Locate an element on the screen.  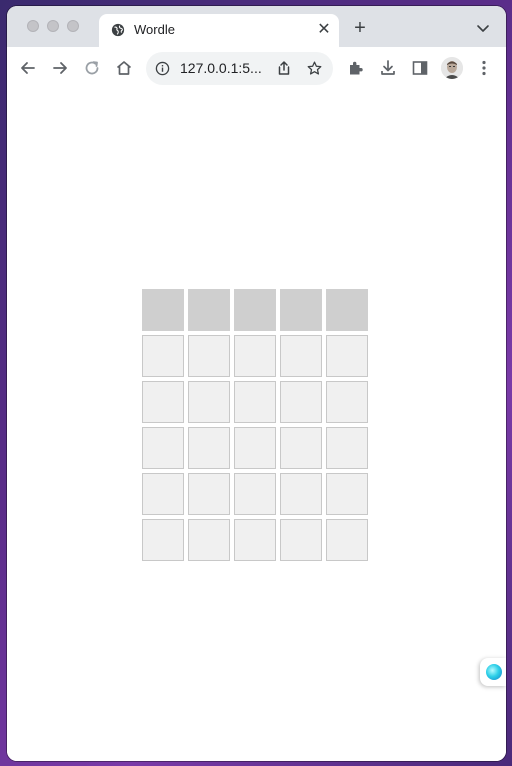
new-tab-button: + is located at coordinates (360, 28).